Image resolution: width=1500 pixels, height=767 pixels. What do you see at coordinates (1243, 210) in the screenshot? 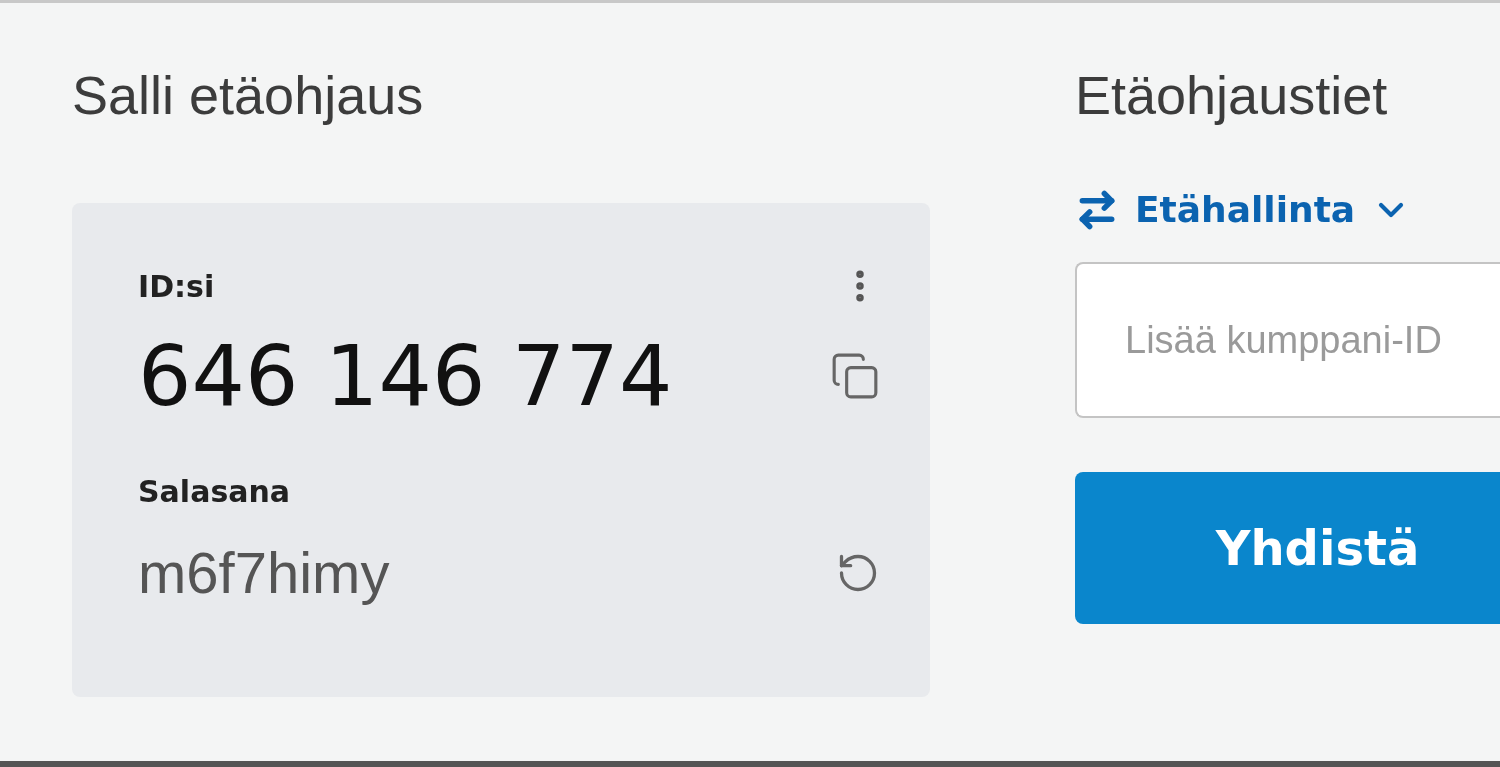
I see `mode-dropdown: Etähallinta` at bounding box center [1243, 210].